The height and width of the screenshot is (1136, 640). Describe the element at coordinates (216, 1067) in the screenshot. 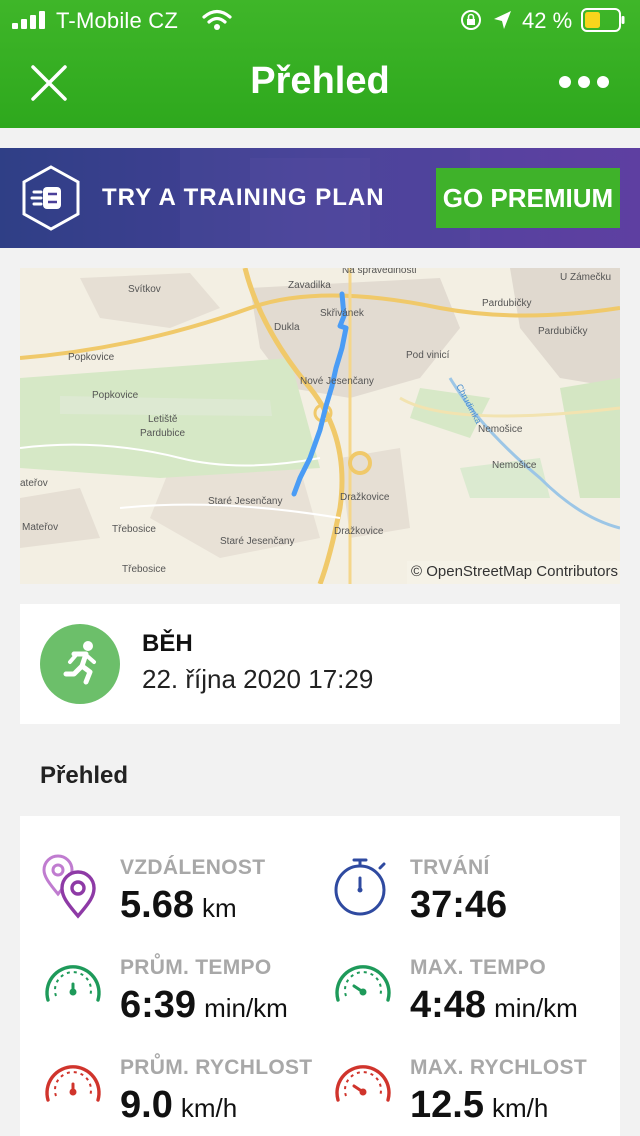

I see `stat-label: PRŮM. RYCHLOST` at that location.